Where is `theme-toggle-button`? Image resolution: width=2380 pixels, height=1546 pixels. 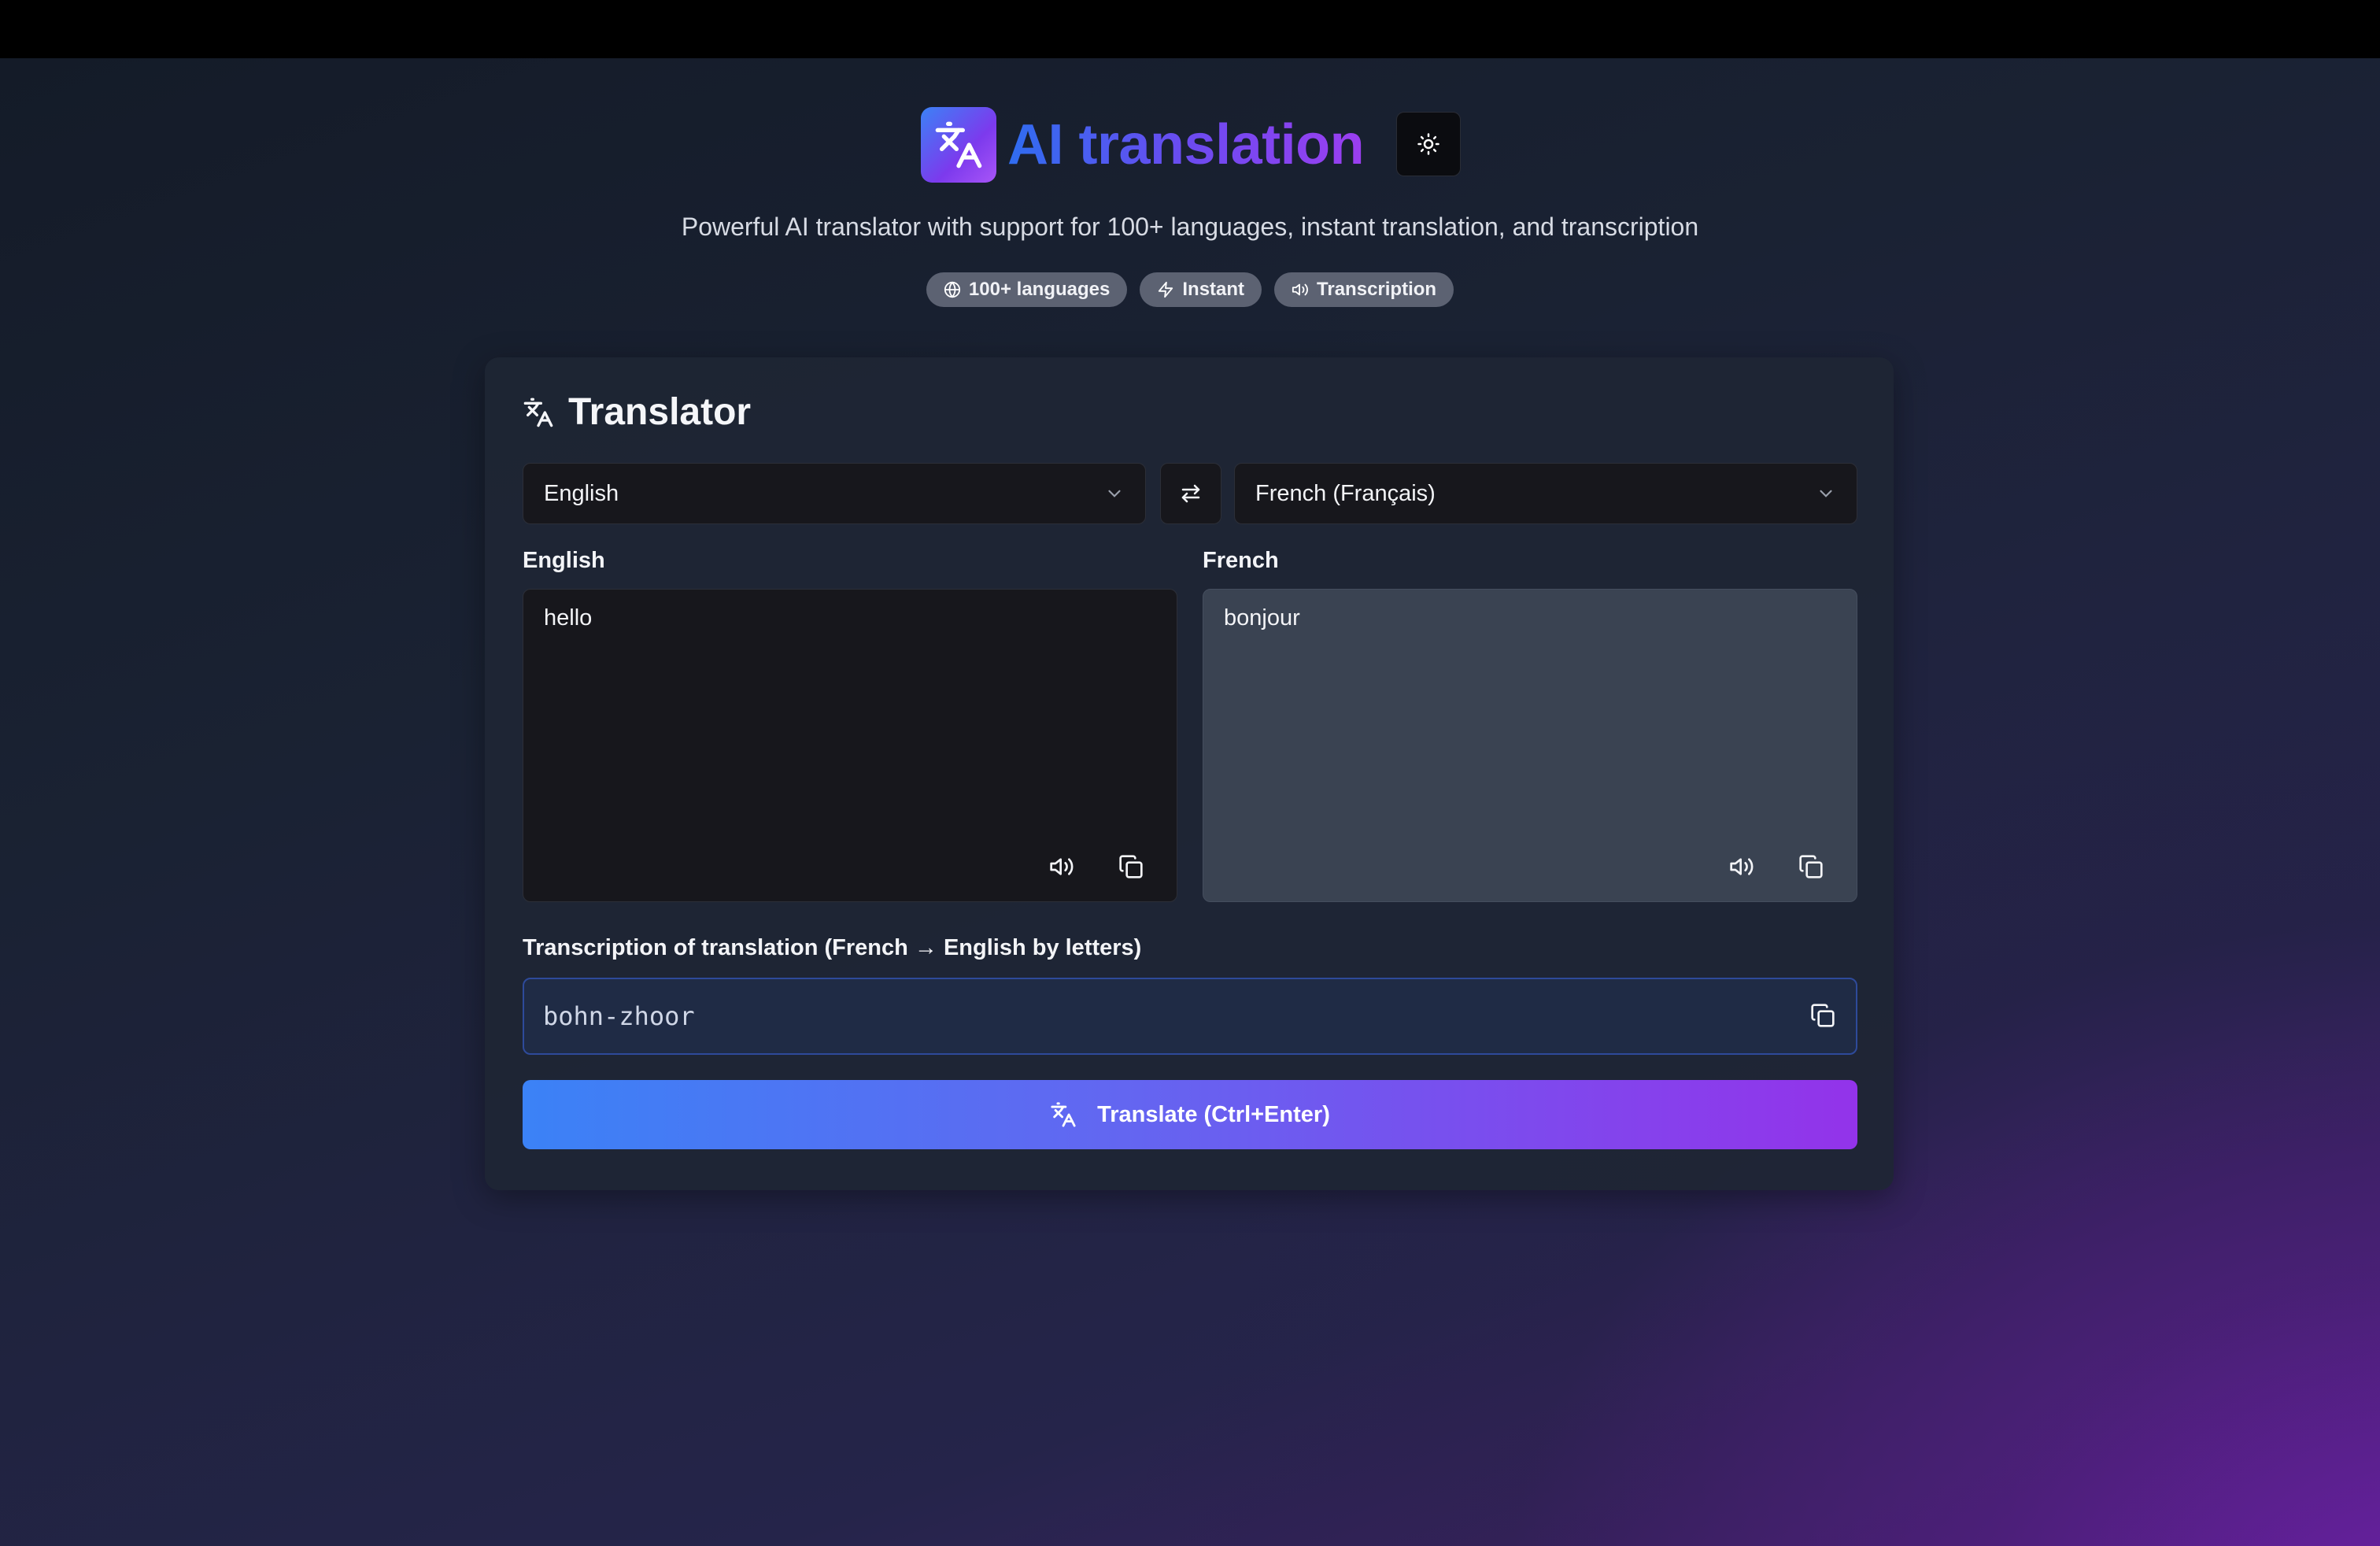 theme-toggle-button is located at coordinates (1428, 144).